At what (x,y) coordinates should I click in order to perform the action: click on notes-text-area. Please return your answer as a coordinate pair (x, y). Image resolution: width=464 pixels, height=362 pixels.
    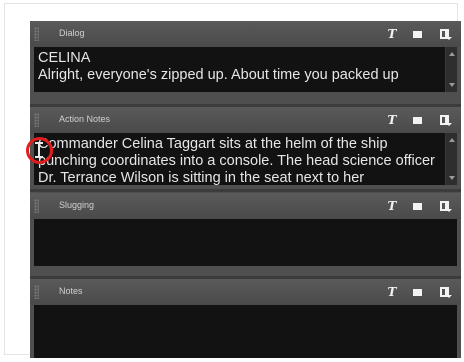
    Looking at the image, I should click on (245, 331).